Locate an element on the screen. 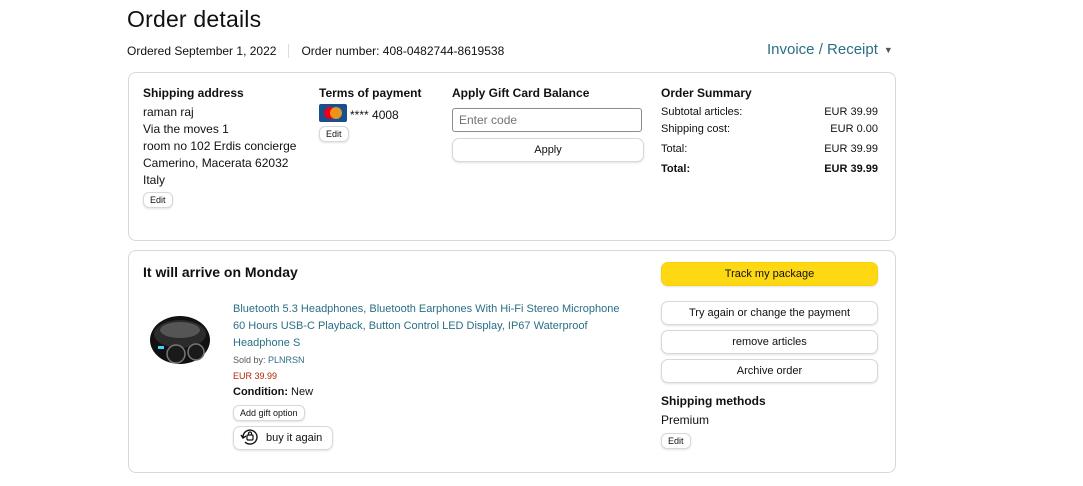  rebuy-icon is located at coordinates (250, 438).